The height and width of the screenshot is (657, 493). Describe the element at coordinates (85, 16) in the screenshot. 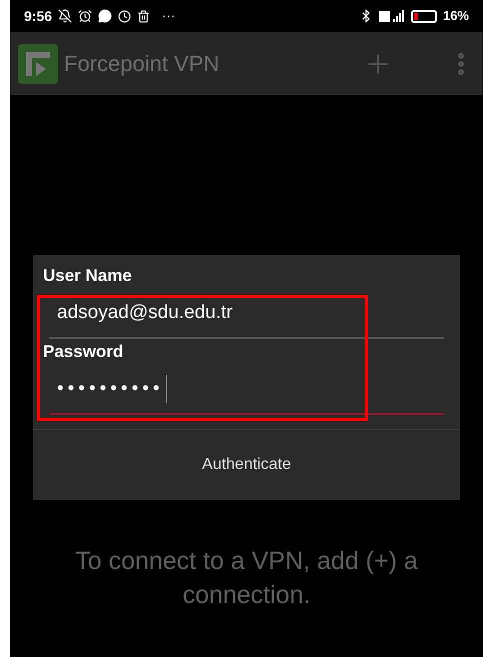

I see `alarm-icon` at that location.